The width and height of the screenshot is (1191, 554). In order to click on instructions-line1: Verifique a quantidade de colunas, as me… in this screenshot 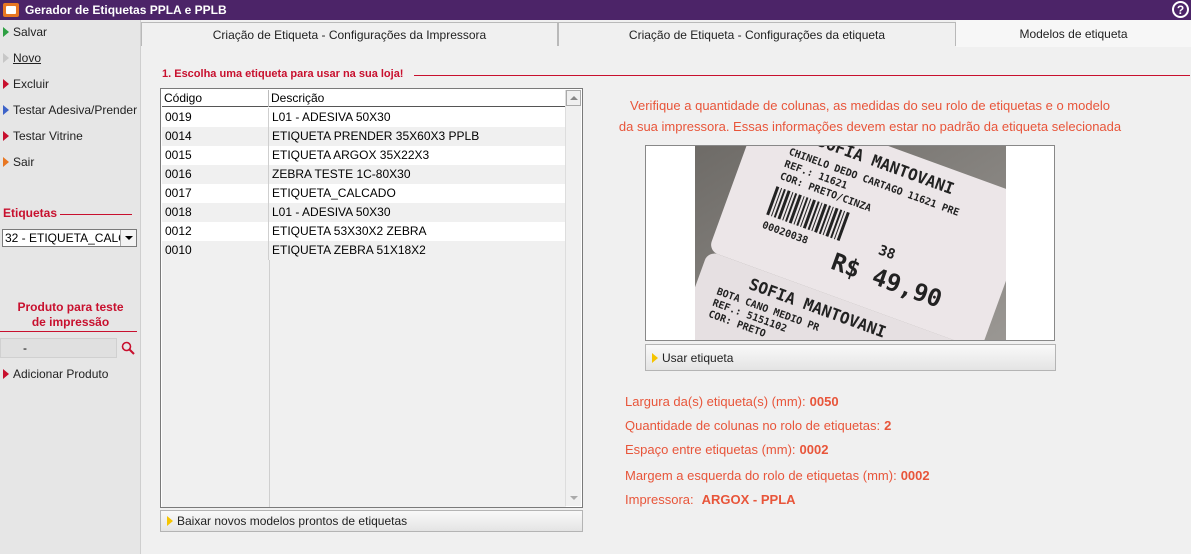, I will do `click(870, 105)`.